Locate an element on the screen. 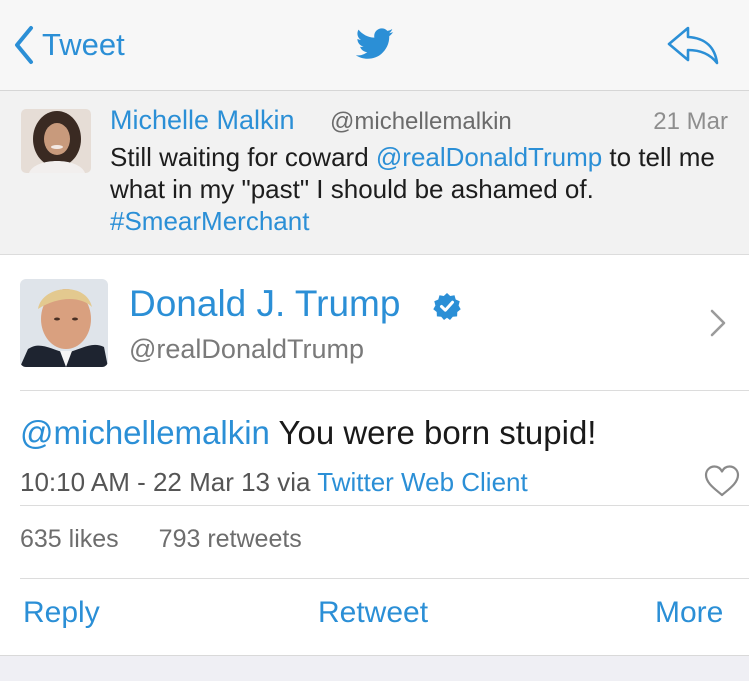 The width and height of the screenshot is (749, 681). retweets-count: 793 retweets is located at coordinates (230, 539).